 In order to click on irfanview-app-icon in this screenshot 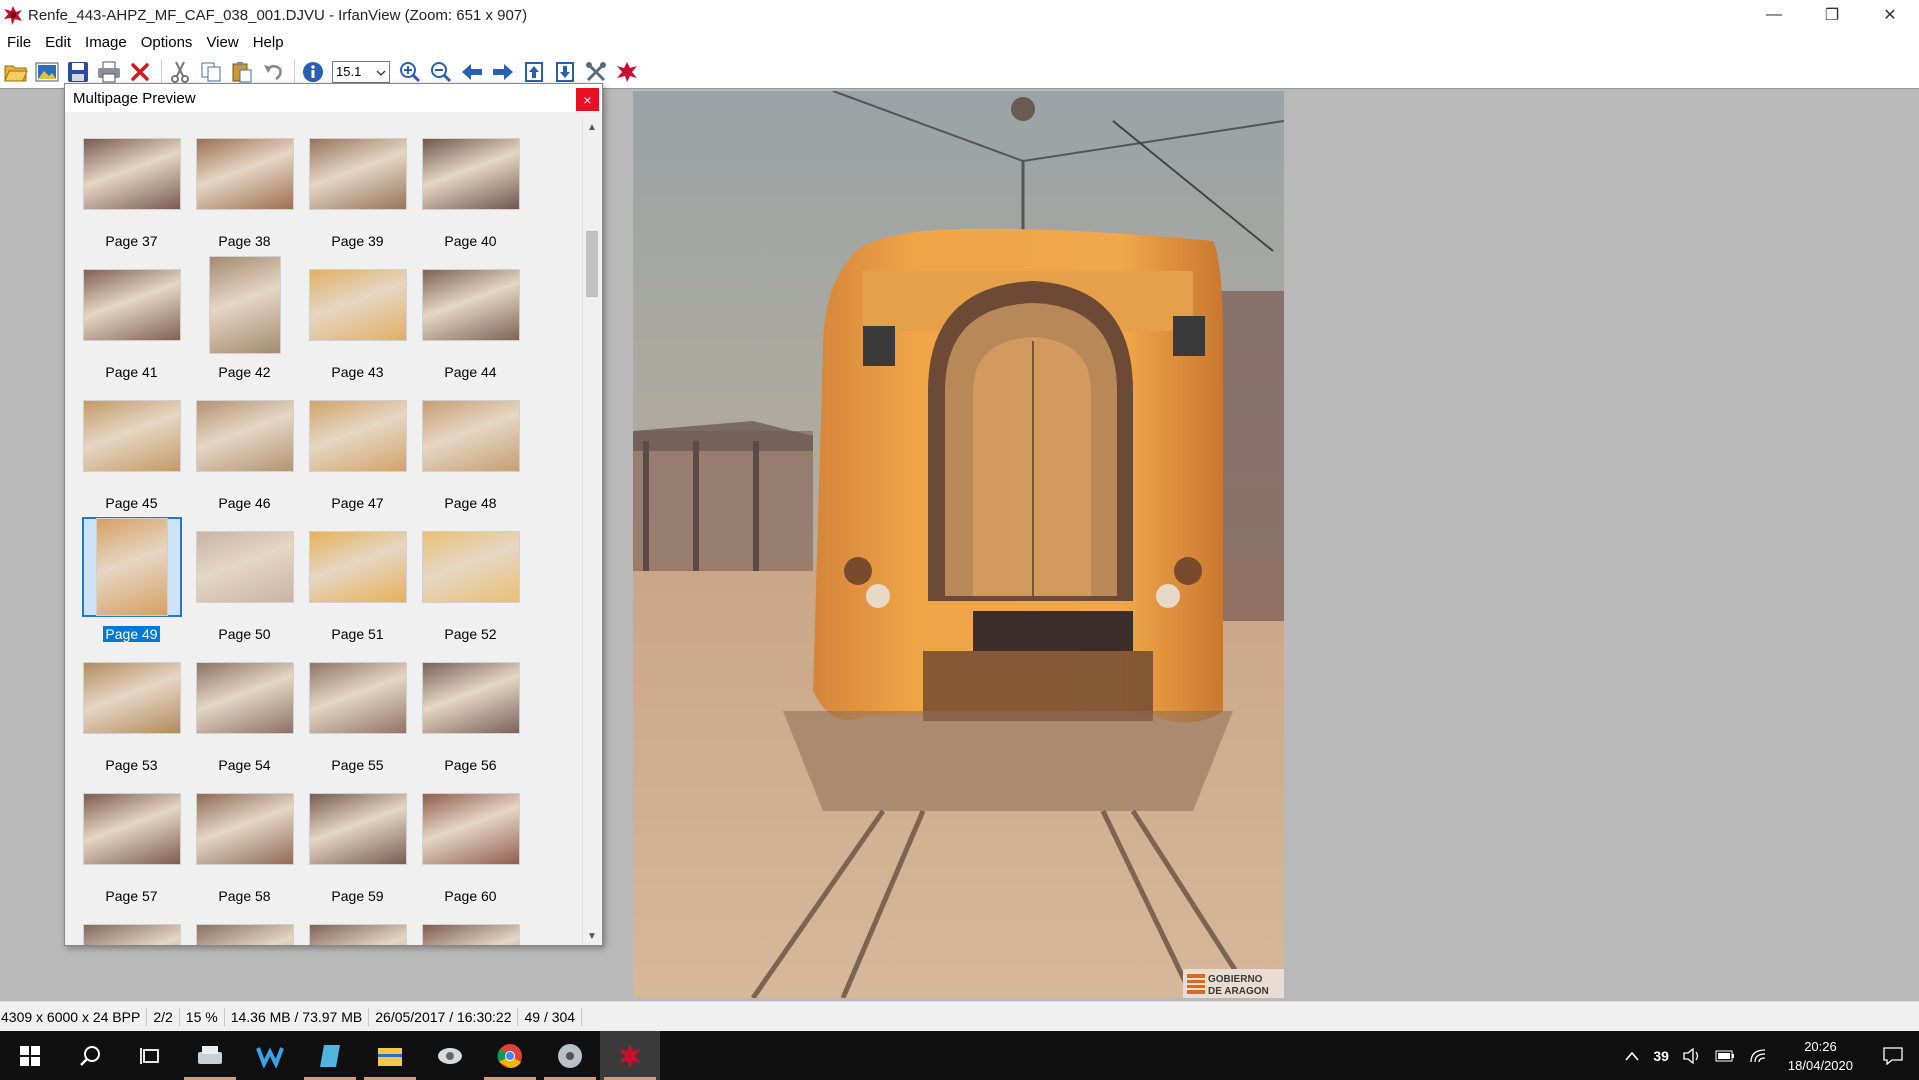, I will do `click(13, 15)`.